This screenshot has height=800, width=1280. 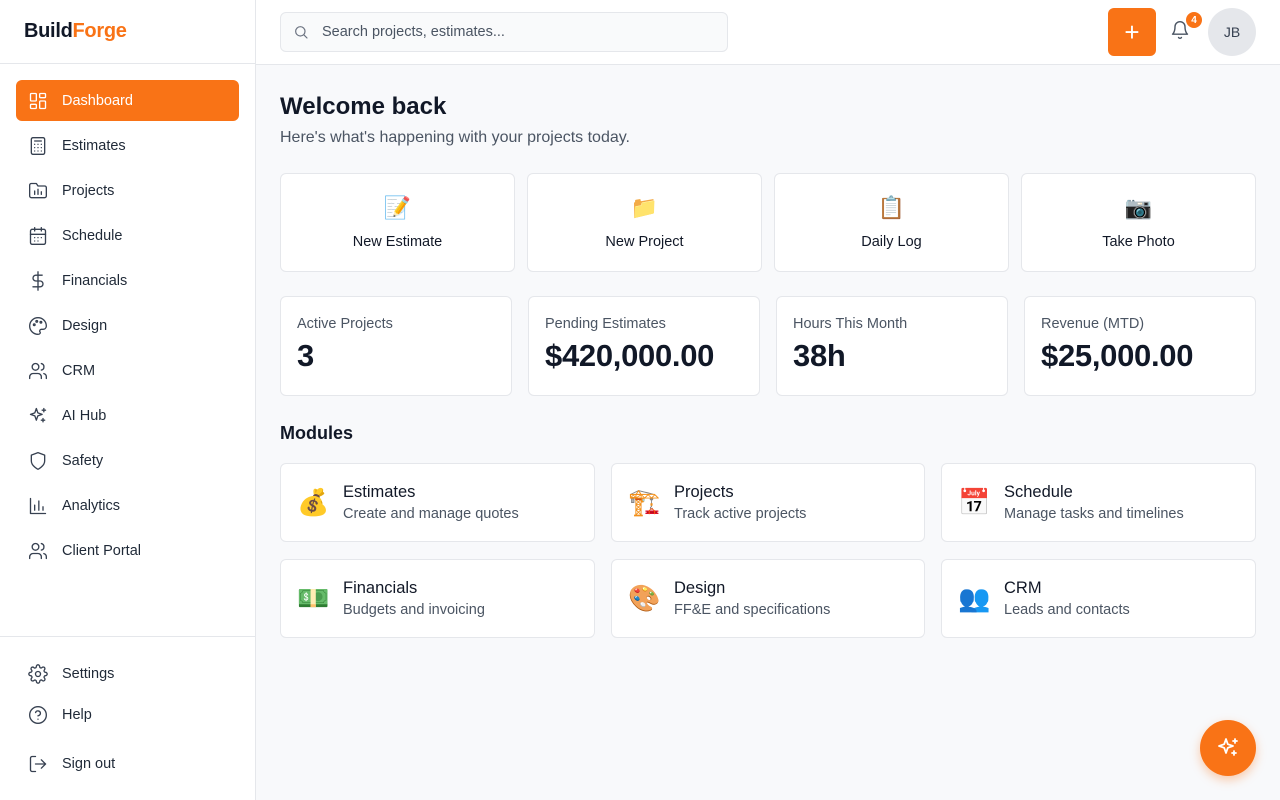 I want to click on calculator-icon, so click(x=38, y=145).